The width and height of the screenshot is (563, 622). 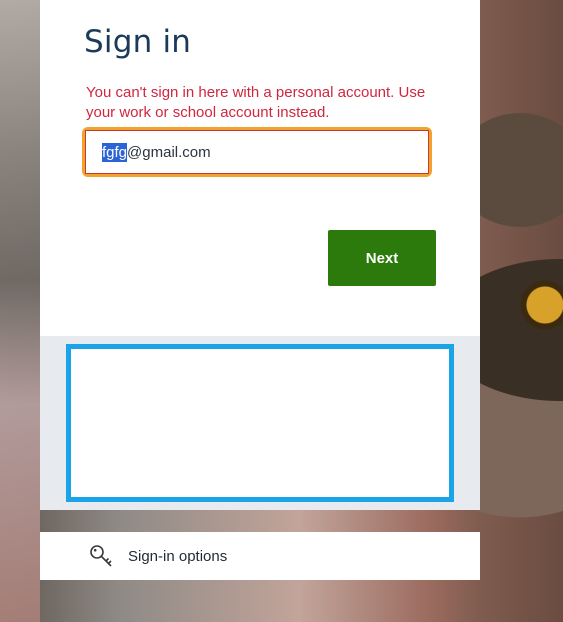 I want to click on email-field-focus-ring: fgfg @gmail.com, so click(x=257, y=152).